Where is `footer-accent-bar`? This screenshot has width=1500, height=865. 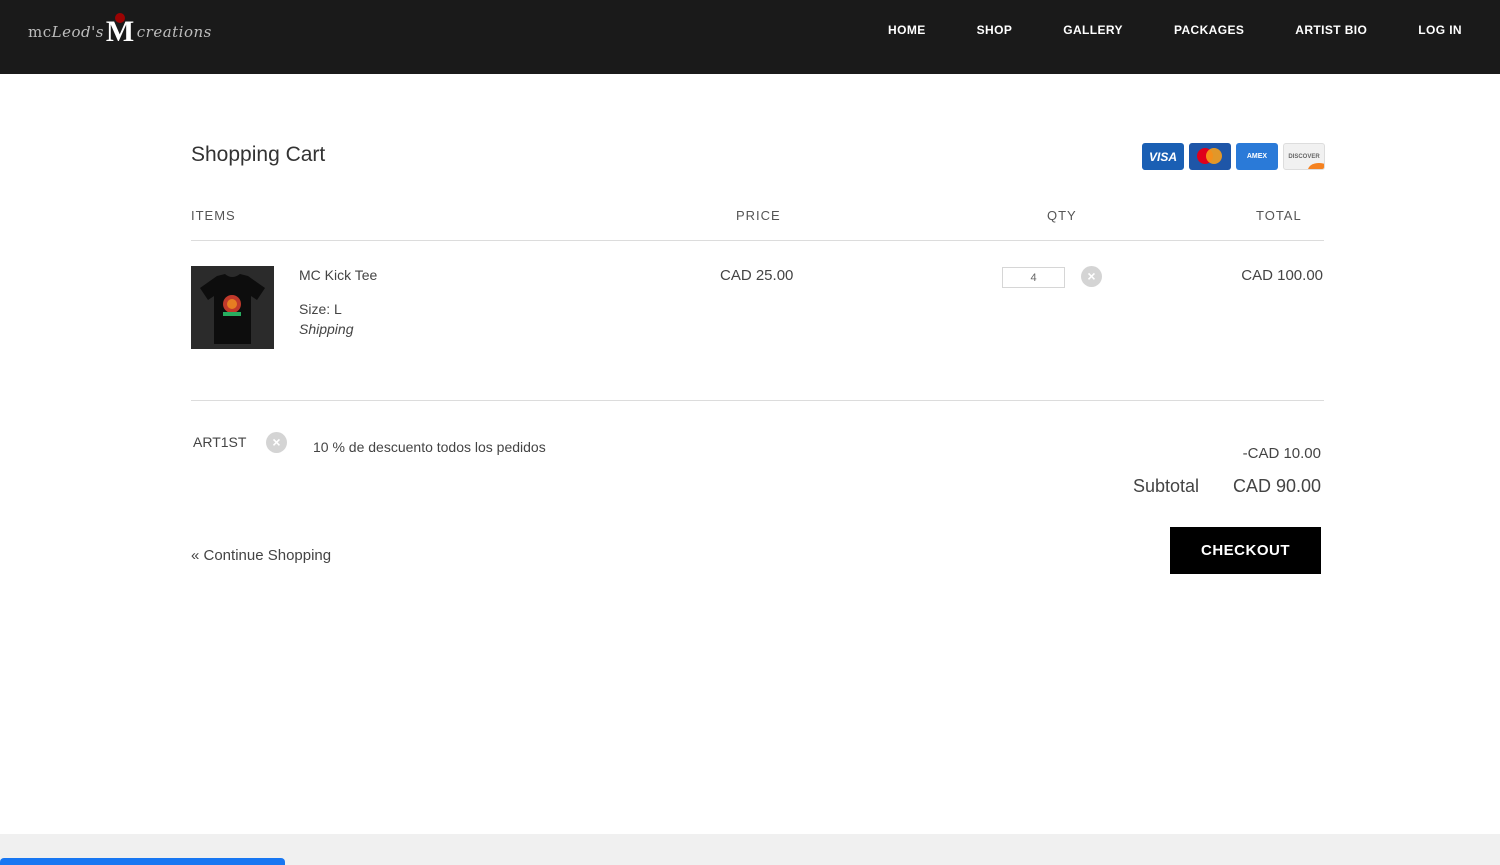 footer-accent-bar is located at coordinates (142, 861).